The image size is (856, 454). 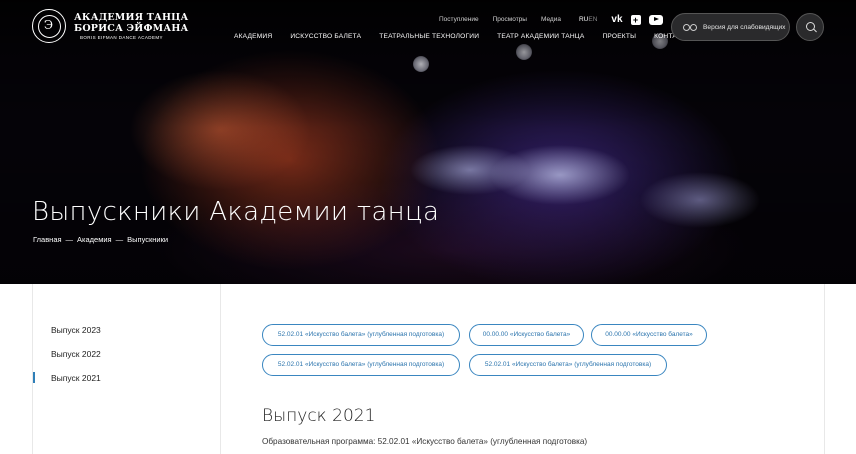 What do you see at coordinates (76, 330) in the screenshot?
I see `sidebar-item-2023: Выпуск 2023` at bounding box center [76, 330].